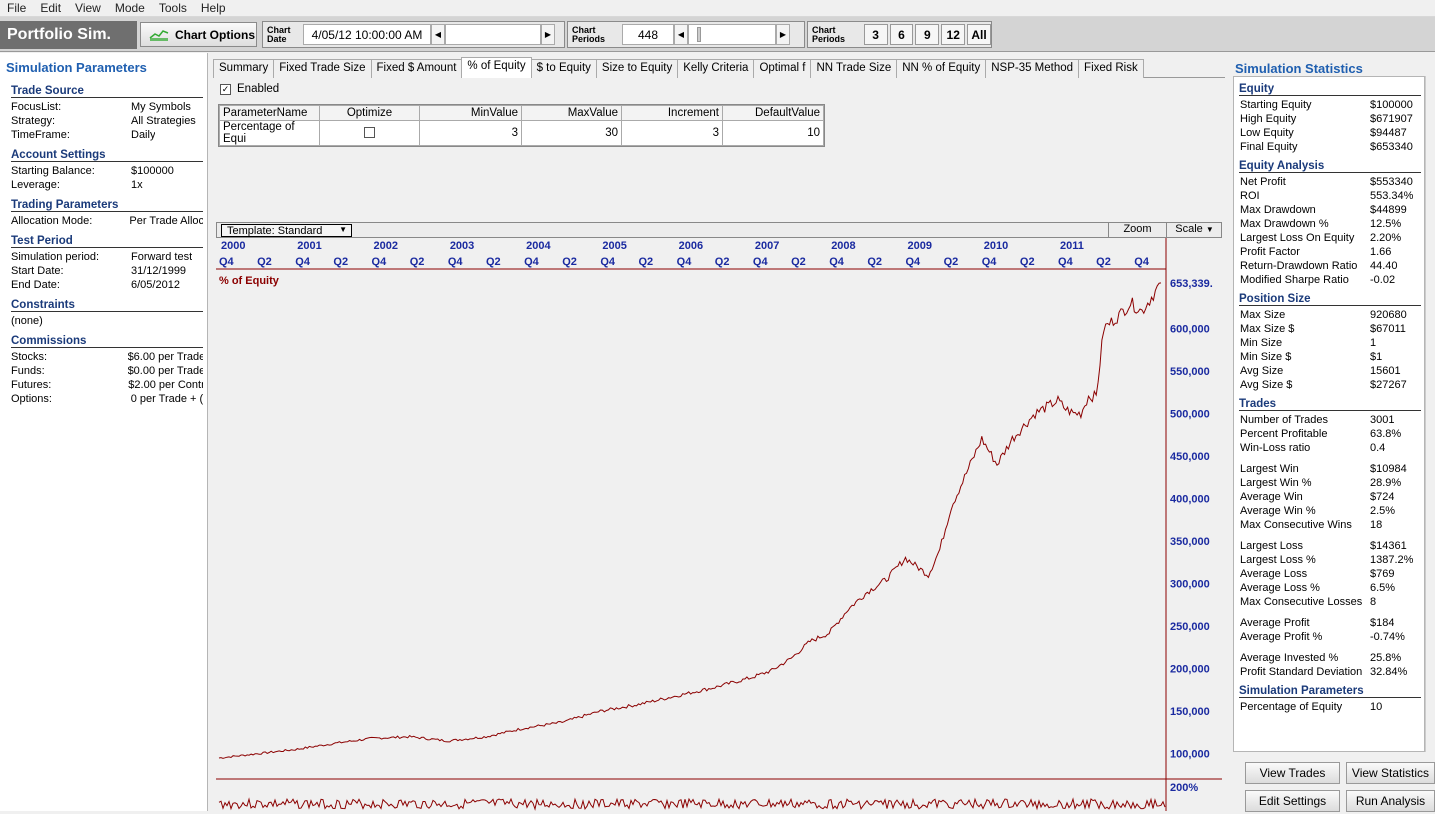  What do you see at coordinates (107, 385) in the screenshot?
I see `param-row: Futures: $2.00 per Contr` at bounding box center [107, 385].